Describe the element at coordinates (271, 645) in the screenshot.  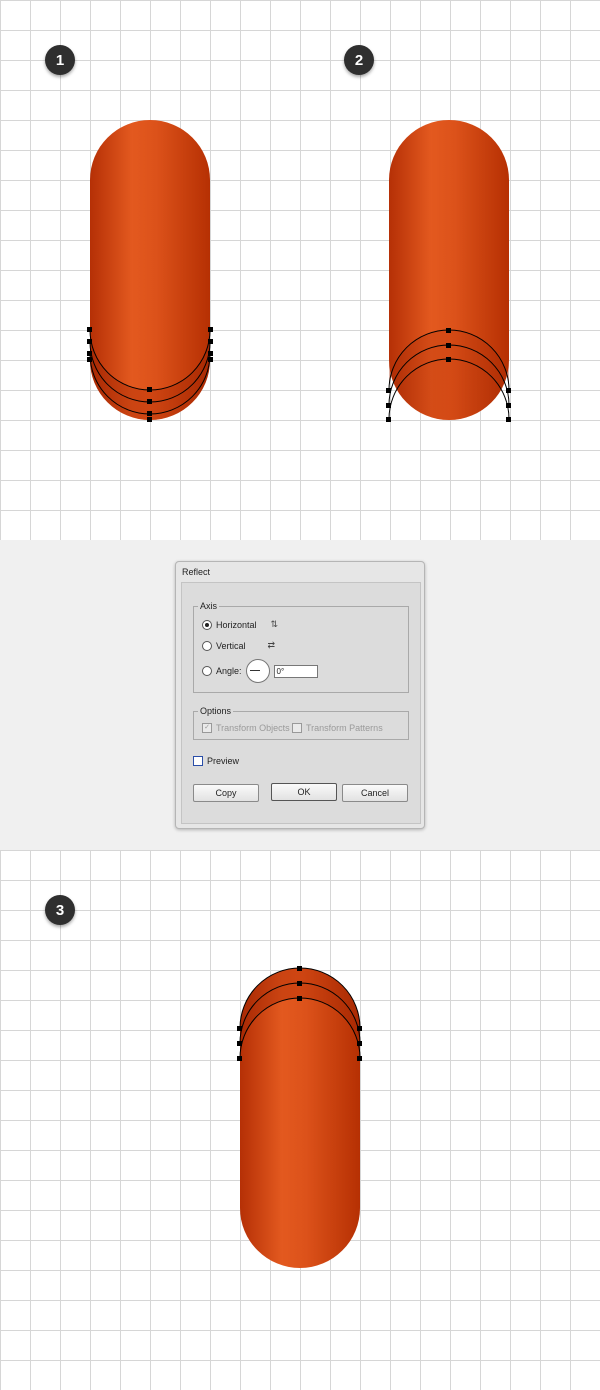
I see `reflect-vertical-icon: ⇄` at that location.